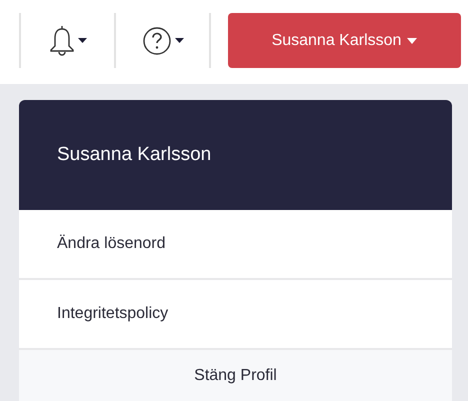 Image resolution: width=468 pixels, height=401 pixels. I want to click on user-name: Susanna Karlsson, so click(134, 154).